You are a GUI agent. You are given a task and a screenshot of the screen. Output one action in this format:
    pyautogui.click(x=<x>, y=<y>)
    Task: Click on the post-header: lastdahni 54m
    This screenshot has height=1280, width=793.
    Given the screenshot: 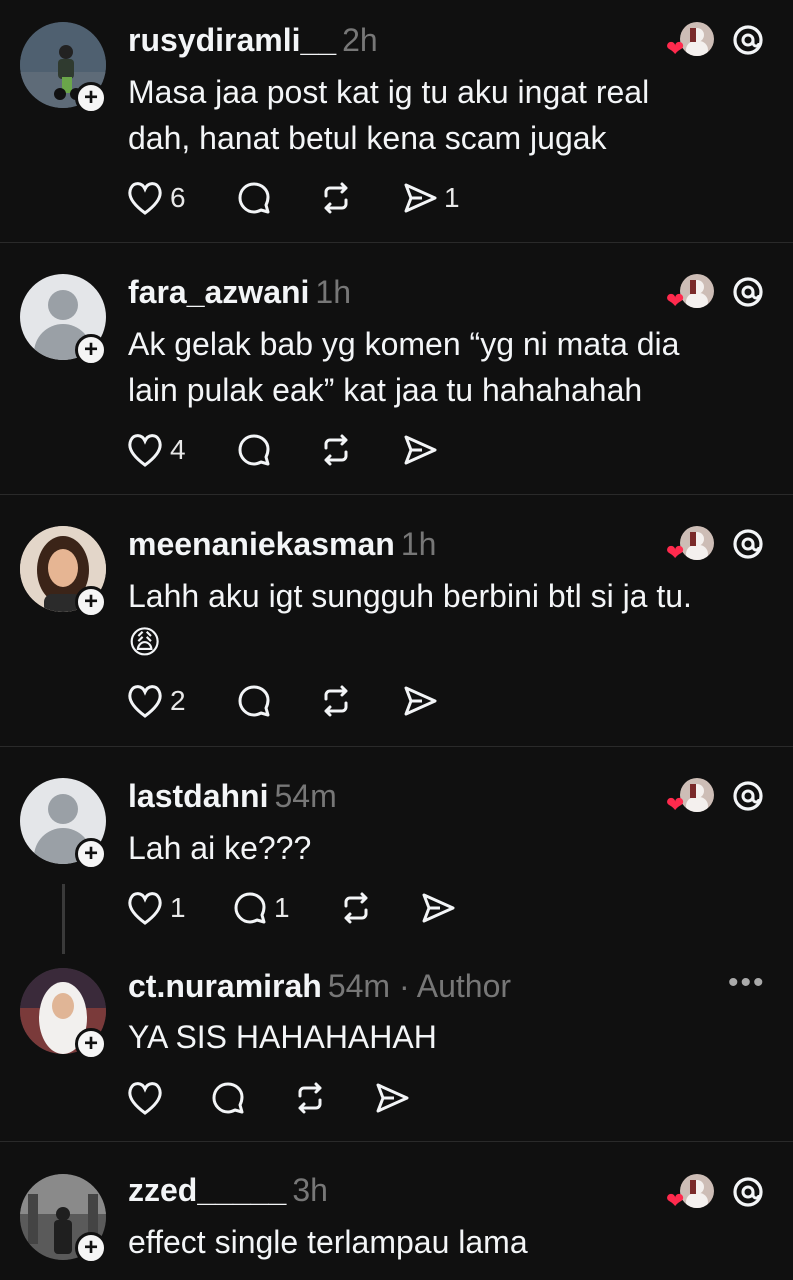 What is the action you would take?
    pyautogui.click(x=232, y=796)
    